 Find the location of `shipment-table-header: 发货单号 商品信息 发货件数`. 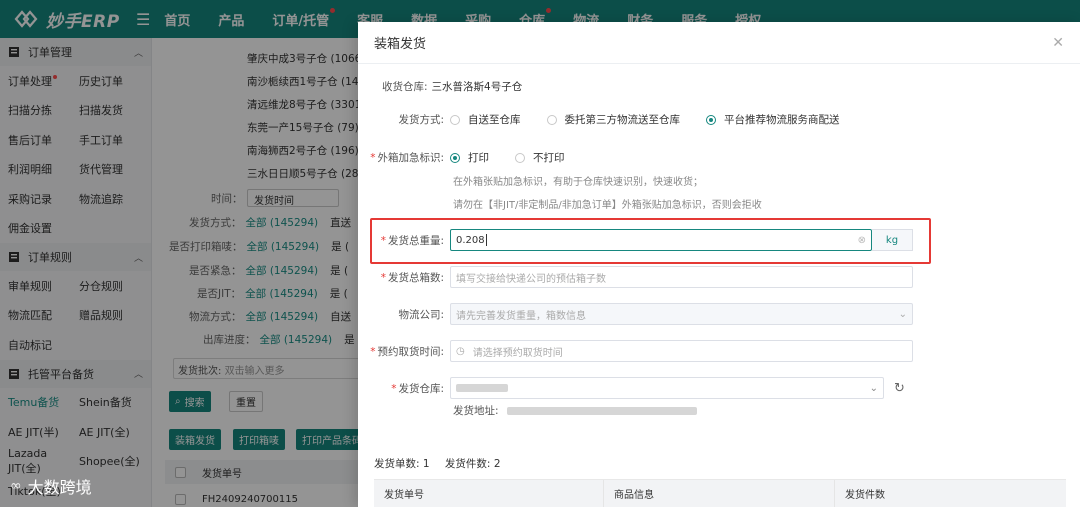

shipment-table-header: 发货单号 商品信息 发货件数 is located at coordinates (720, 493).